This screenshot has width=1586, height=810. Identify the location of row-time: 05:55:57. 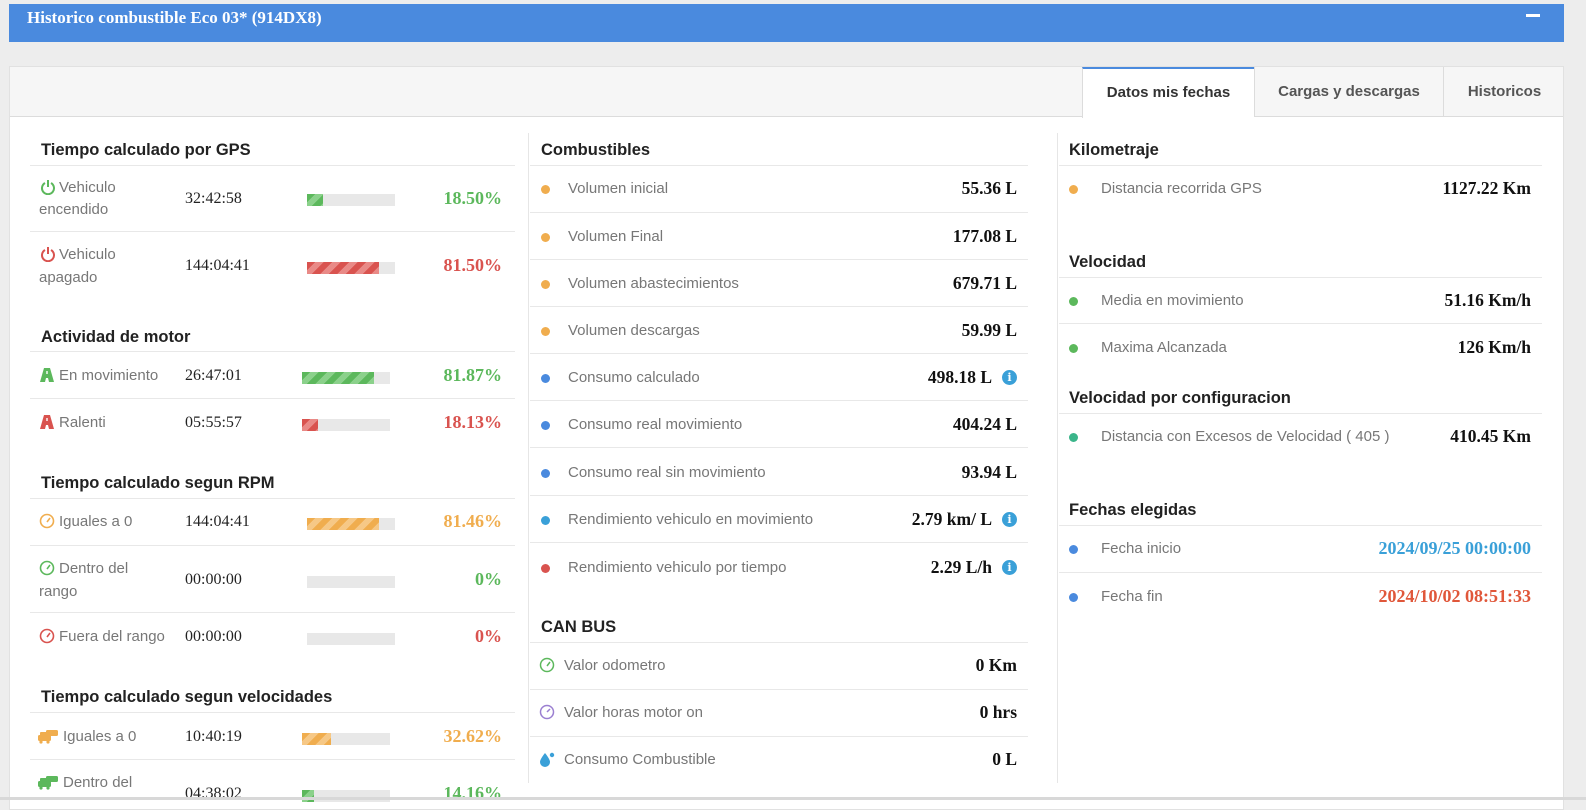
(213, 422).